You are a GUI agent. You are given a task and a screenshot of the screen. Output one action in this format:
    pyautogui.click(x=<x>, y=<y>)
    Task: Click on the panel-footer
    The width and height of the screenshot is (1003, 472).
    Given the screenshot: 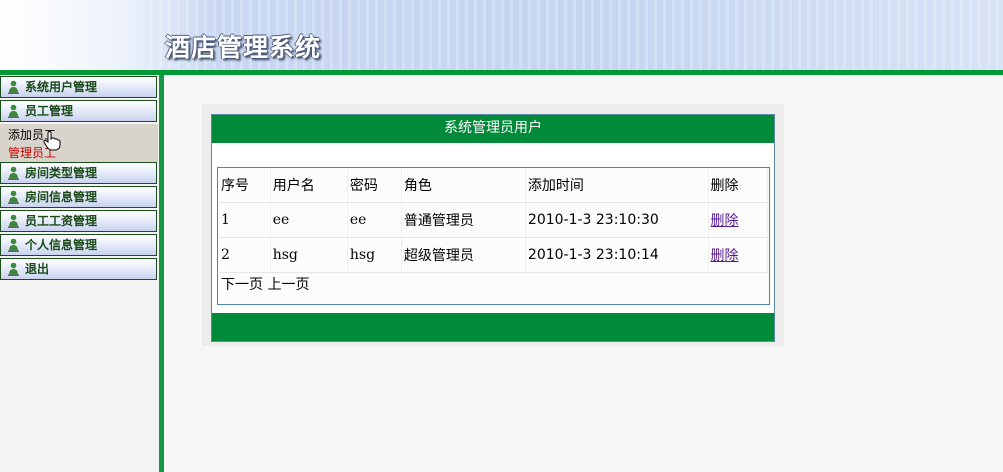 What is the action you would take?
    pyautogui.click(x=493, y=327)
    